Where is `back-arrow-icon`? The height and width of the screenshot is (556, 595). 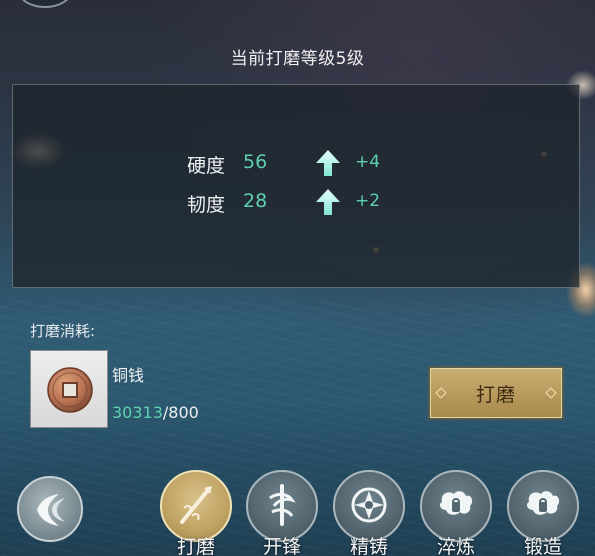 back-arrow-icon is located at coordinates (51, 510).